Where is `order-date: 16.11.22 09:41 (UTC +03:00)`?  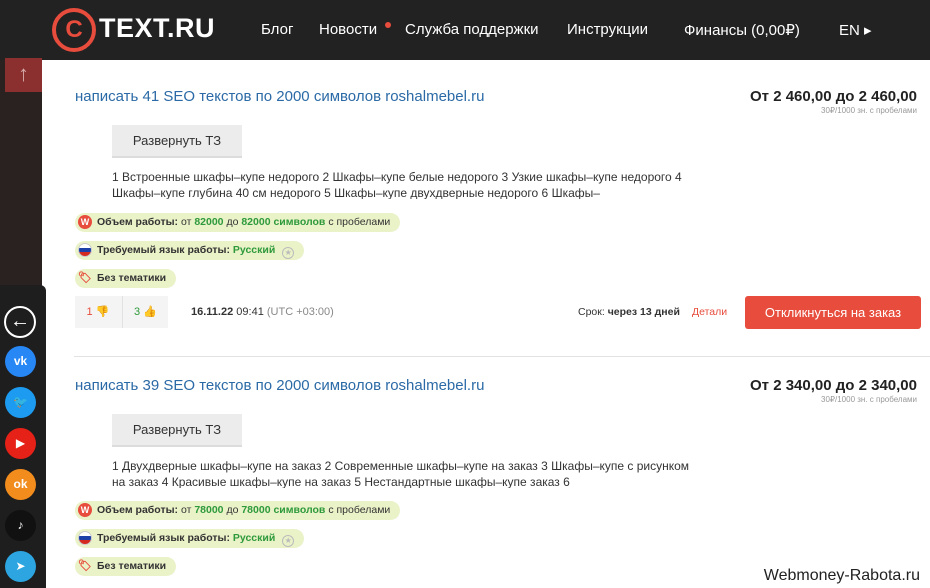
order-date: 16.11.22 09:41 (UTC +03:00) is located at coordinates (262, 312).